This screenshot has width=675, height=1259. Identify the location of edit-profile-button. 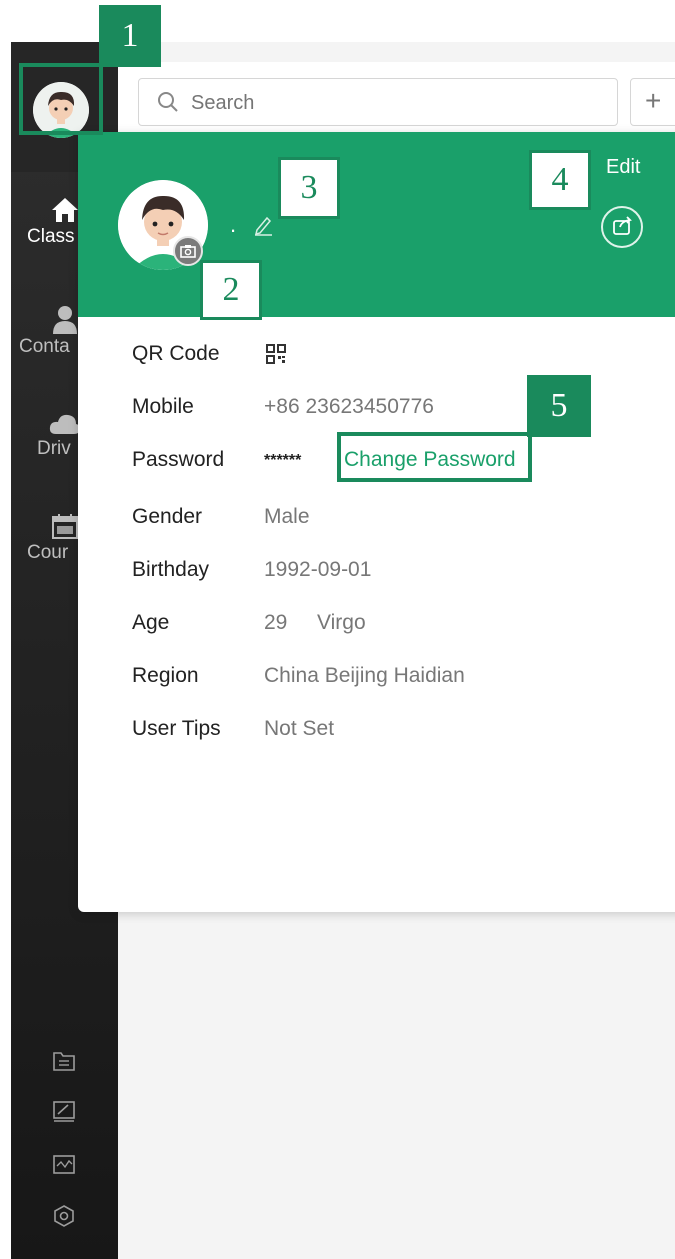
(622, 227).